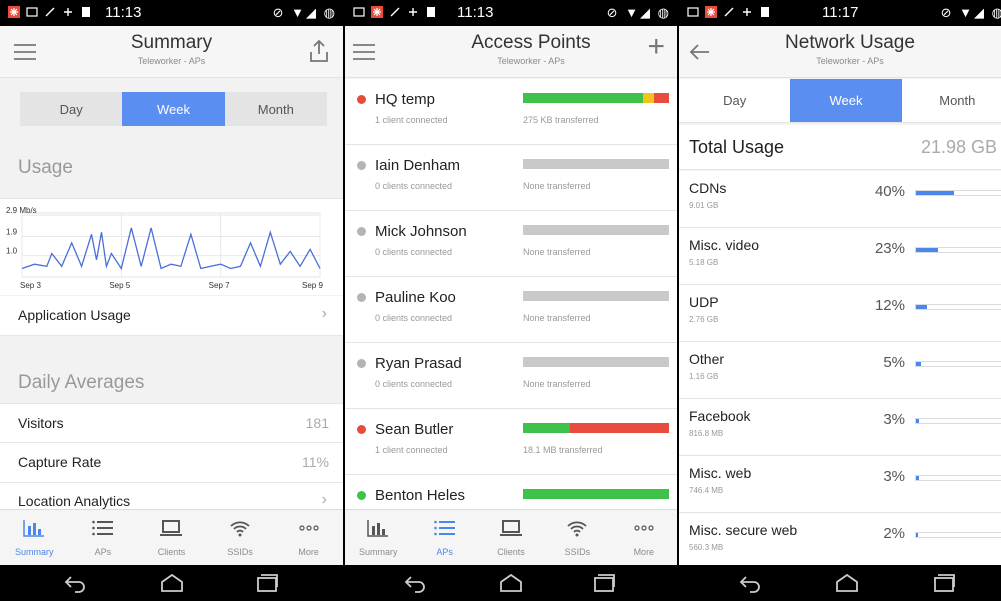  I want to click on usage-row: Misc. video 5.18 GB 23%, so click(840, 256).